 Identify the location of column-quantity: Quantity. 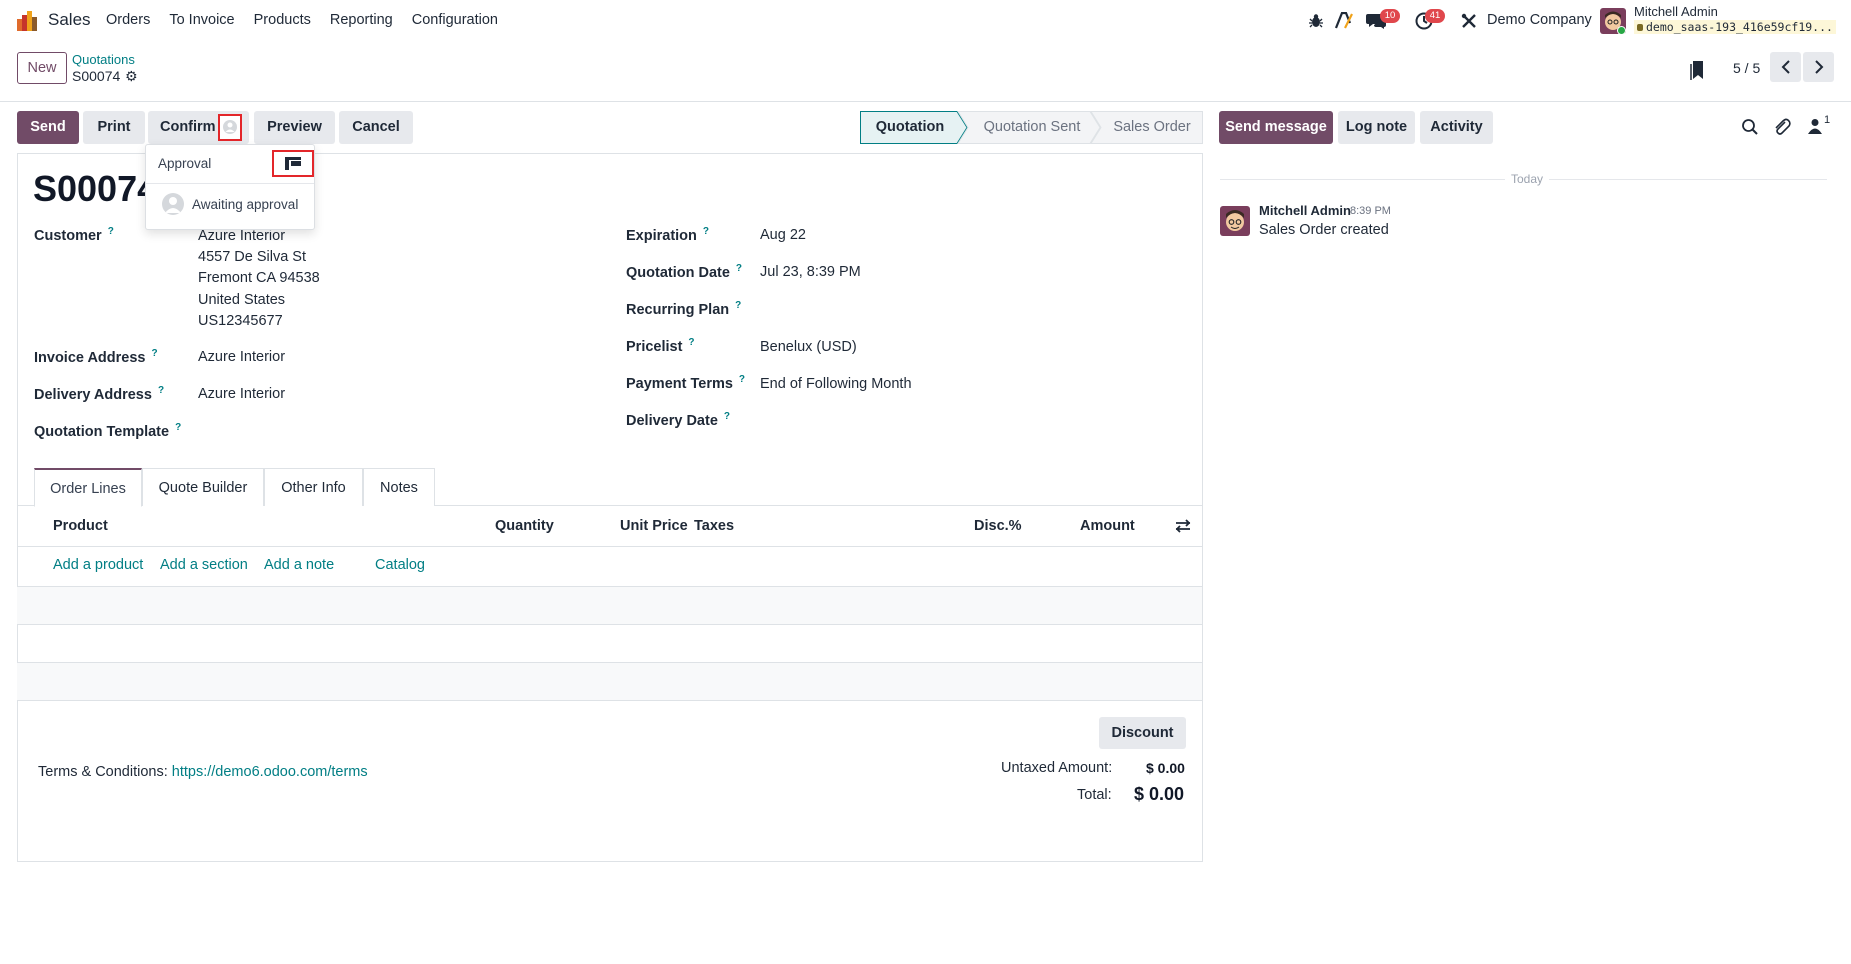
(524, 526).